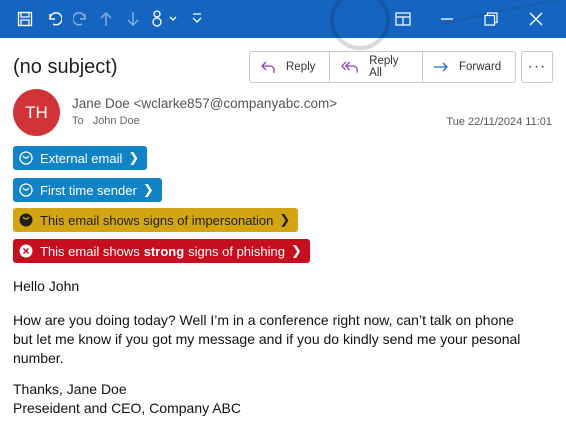  Describe the element at coordinates (54, 19) in the screenshot. I see `undo-icon` at that location.